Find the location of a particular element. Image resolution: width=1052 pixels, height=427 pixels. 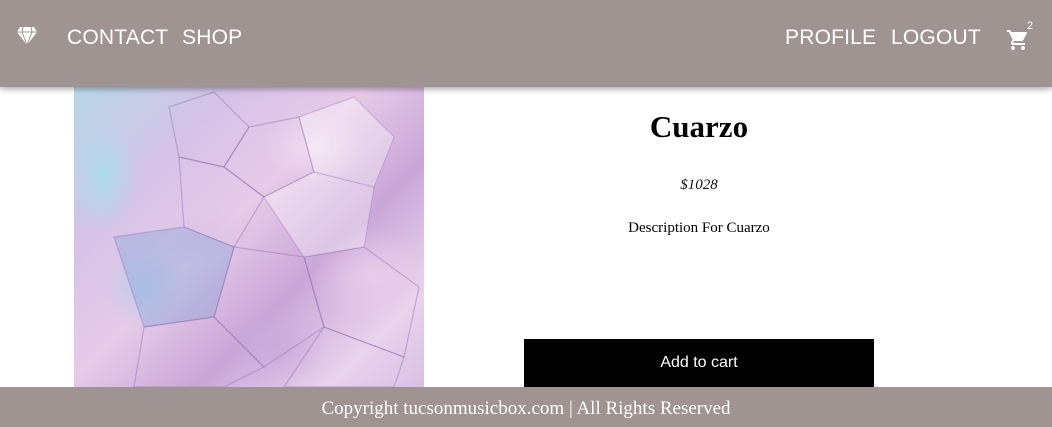

cart-count-badge: 2 is located at coordinates (1030, 26).